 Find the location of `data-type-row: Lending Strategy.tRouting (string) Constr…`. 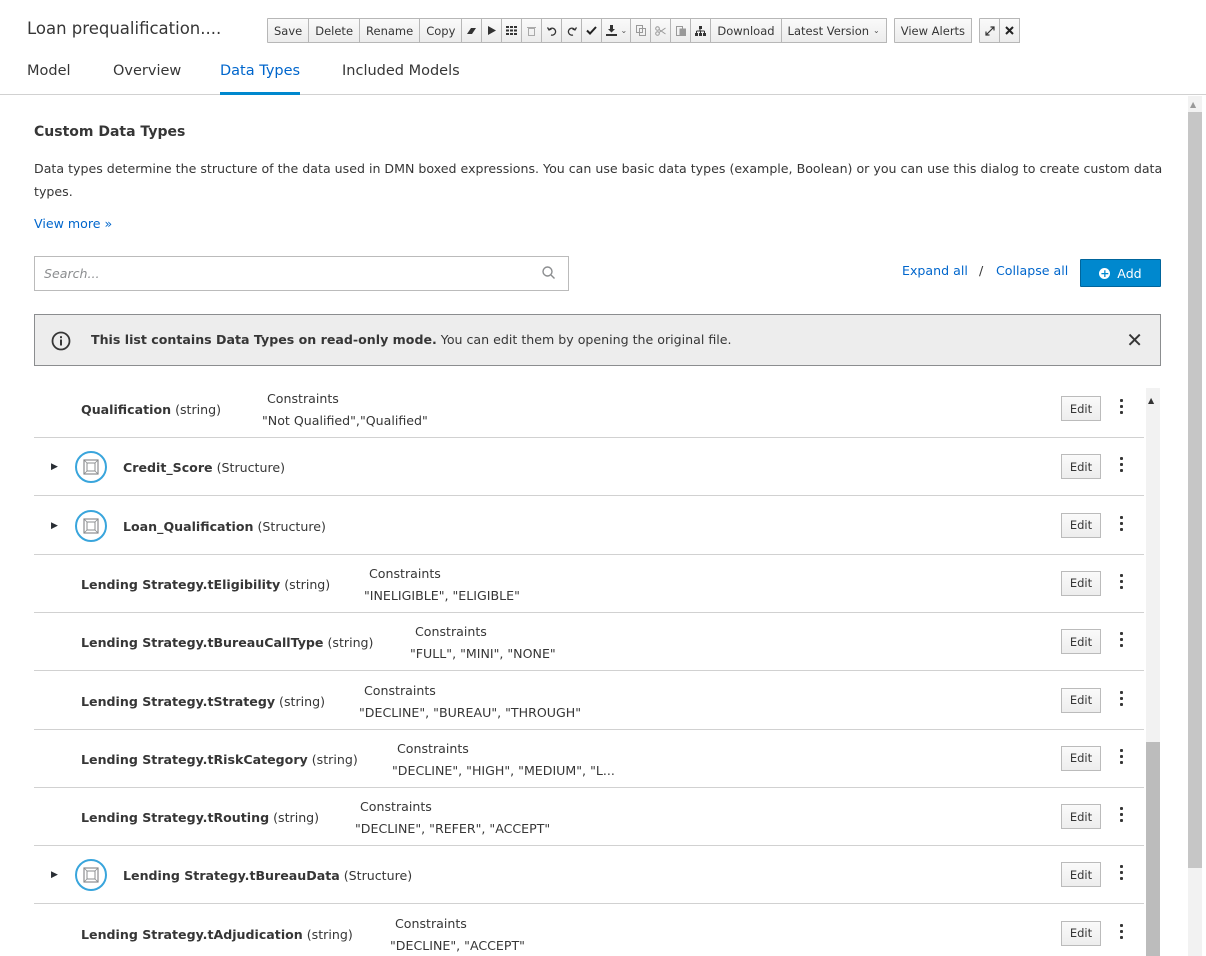

data-type-row: Lending Strategy.tRouting (string) Constr… is located at coordinates (589, 817).